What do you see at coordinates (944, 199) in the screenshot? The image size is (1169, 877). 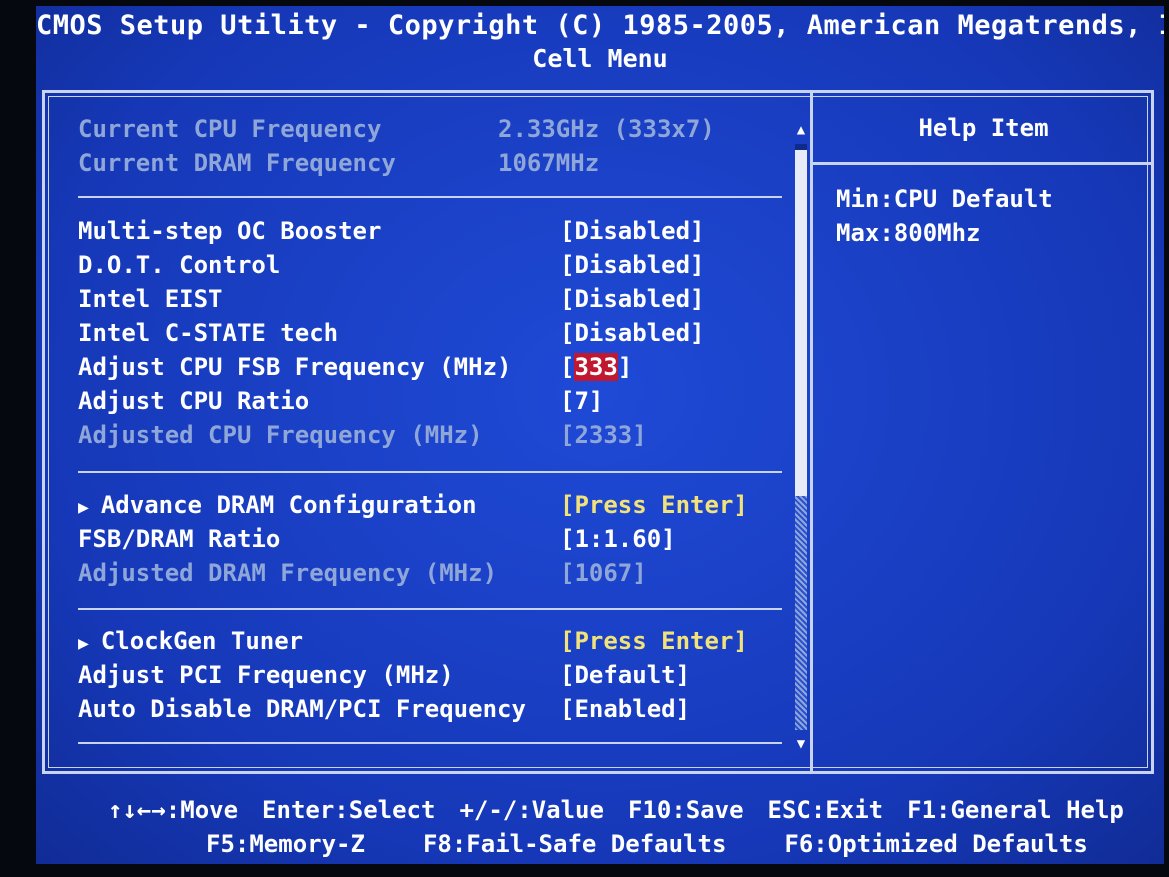 I see `help-line-min: Min:CPU Default` at bounding box center [944, 199].